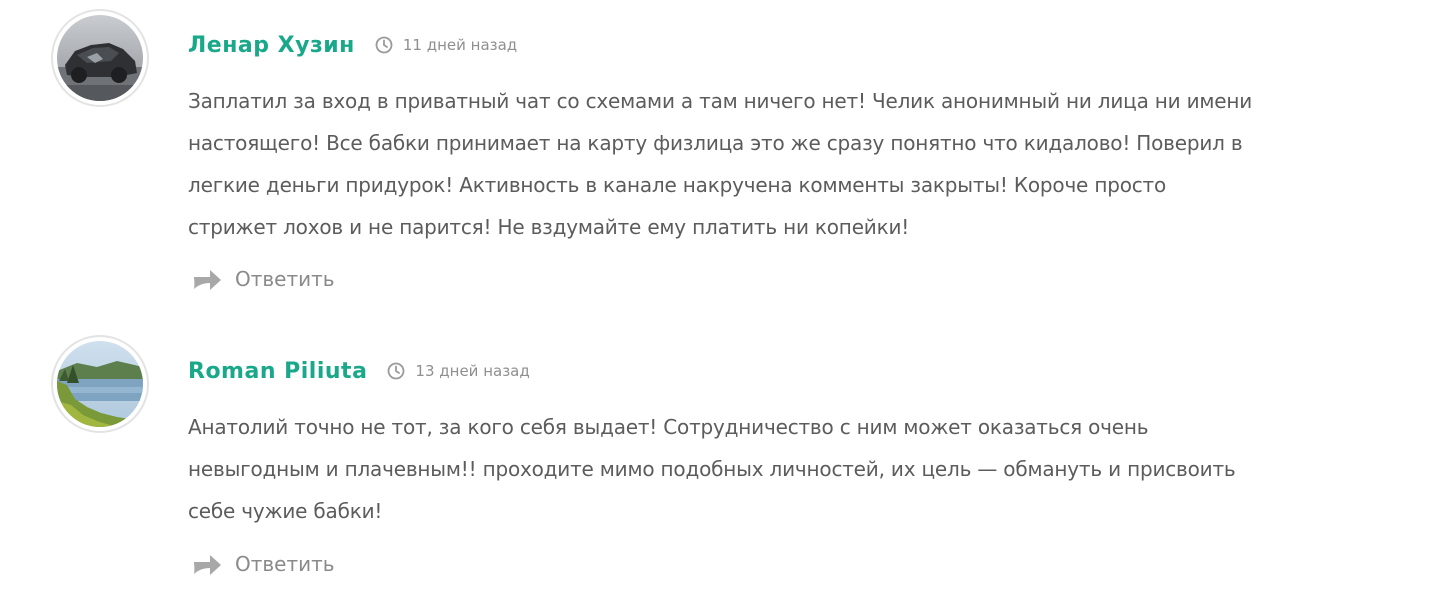 This screenshot has width=1435, height=608. Describe the element at coordinates (271, 45) in the screenshot. I see `author-name: Ленар Хузин` at that location.